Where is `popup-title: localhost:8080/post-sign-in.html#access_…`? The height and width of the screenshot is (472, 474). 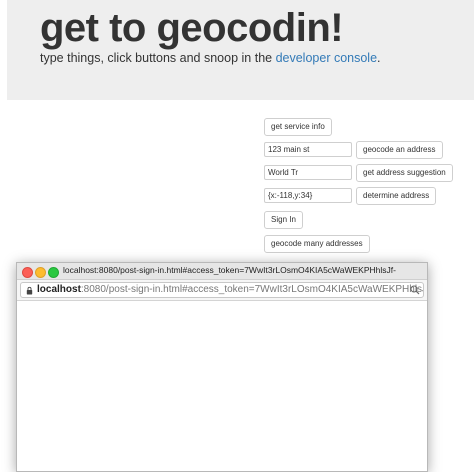 popup-title: localhost:8080/post-sign-in.html#access_… is located at coordinates (229, 270).